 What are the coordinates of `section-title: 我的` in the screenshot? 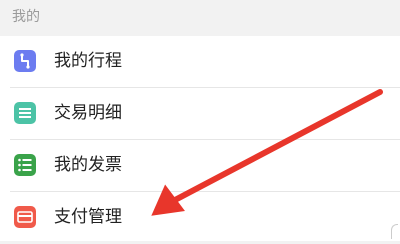 It's located at (26, 17).